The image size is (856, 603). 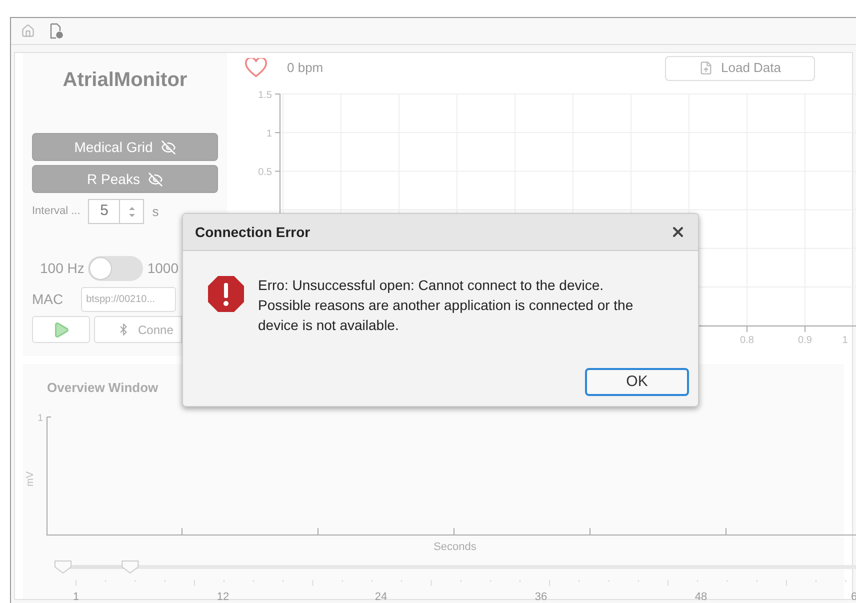 What do you see at coordinates (455, 547) in the screenshot?
I see `x-axis-label: Seconds` at bounding box center [455, 547].